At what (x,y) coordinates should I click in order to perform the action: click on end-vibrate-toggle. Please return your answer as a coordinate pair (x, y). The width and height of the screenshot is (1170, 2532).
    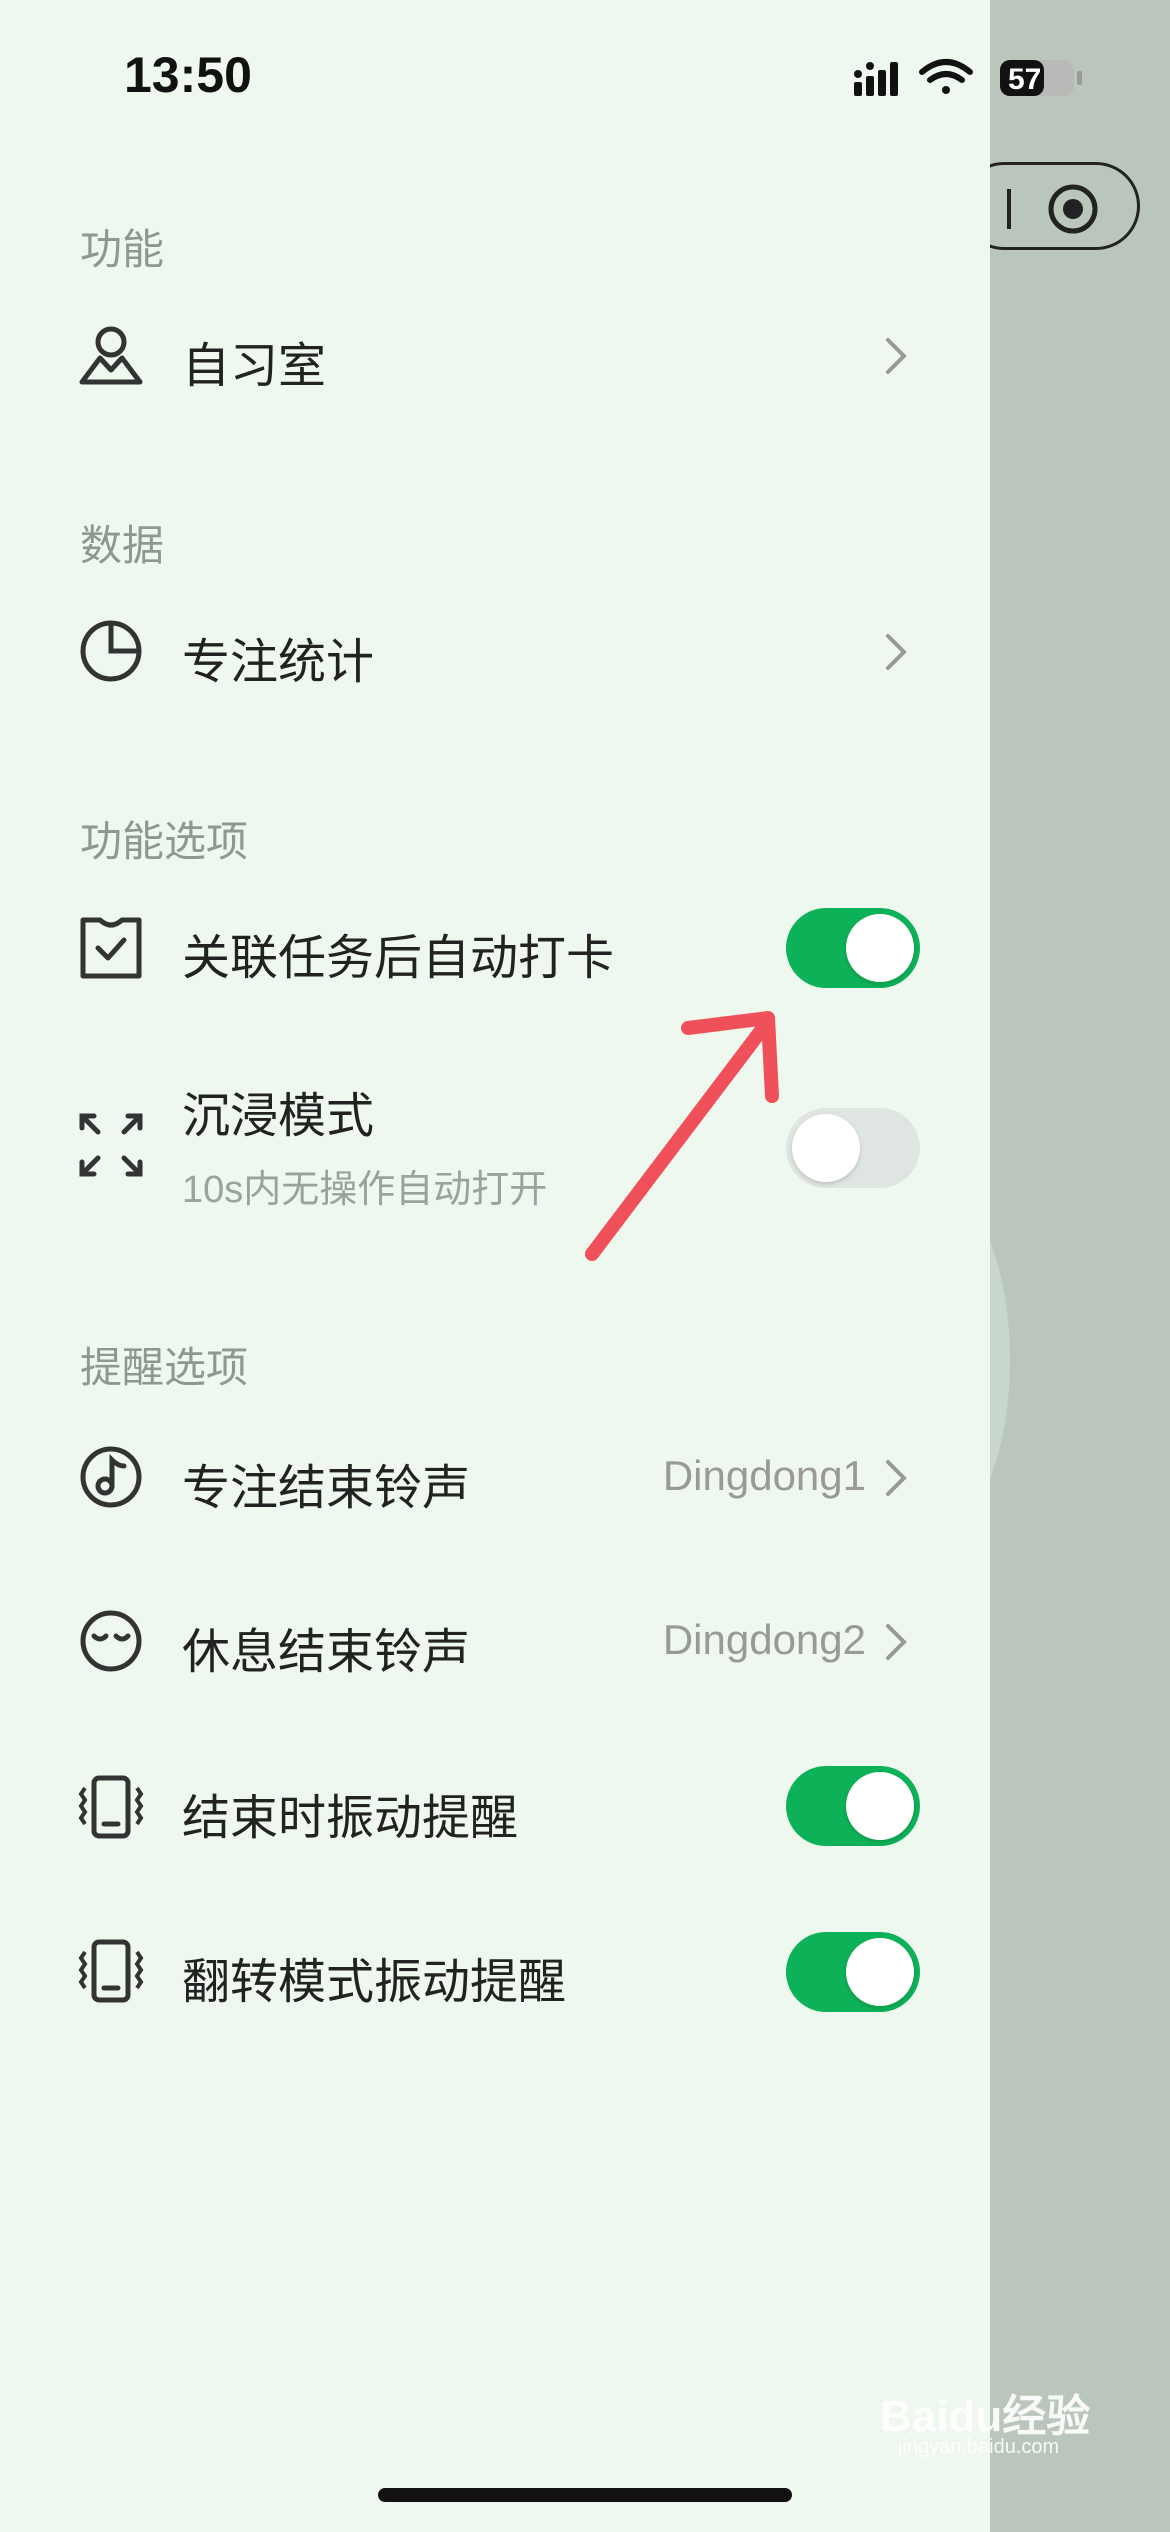
    Looking at the image, I should click on (853, 1806).